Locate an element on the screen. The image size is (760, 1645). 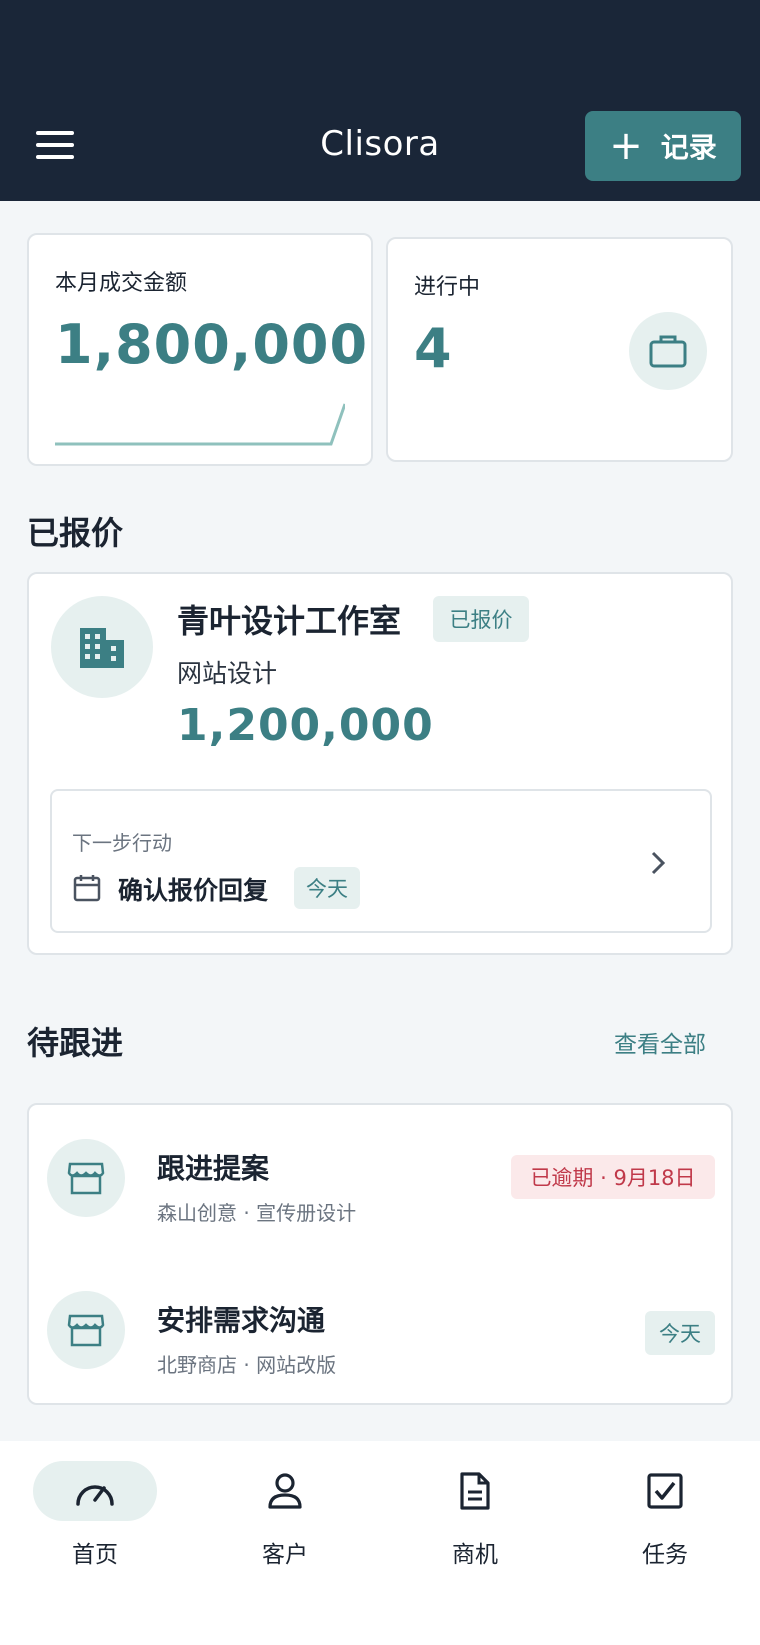
nav-deals: 商机 is located at coordinates (475, 1516).